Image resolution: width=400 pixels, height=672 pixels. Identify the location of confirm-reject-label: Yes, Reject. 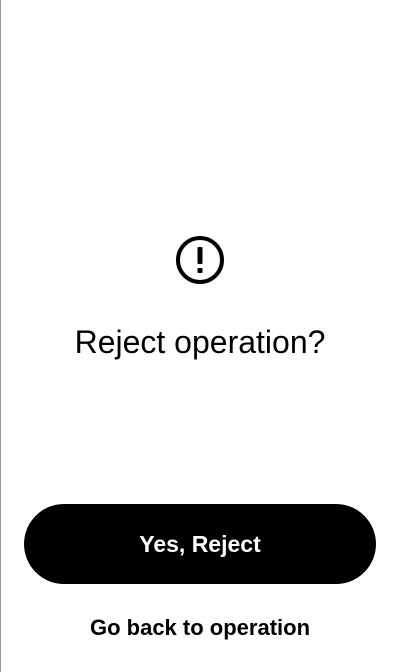
(200, 543).